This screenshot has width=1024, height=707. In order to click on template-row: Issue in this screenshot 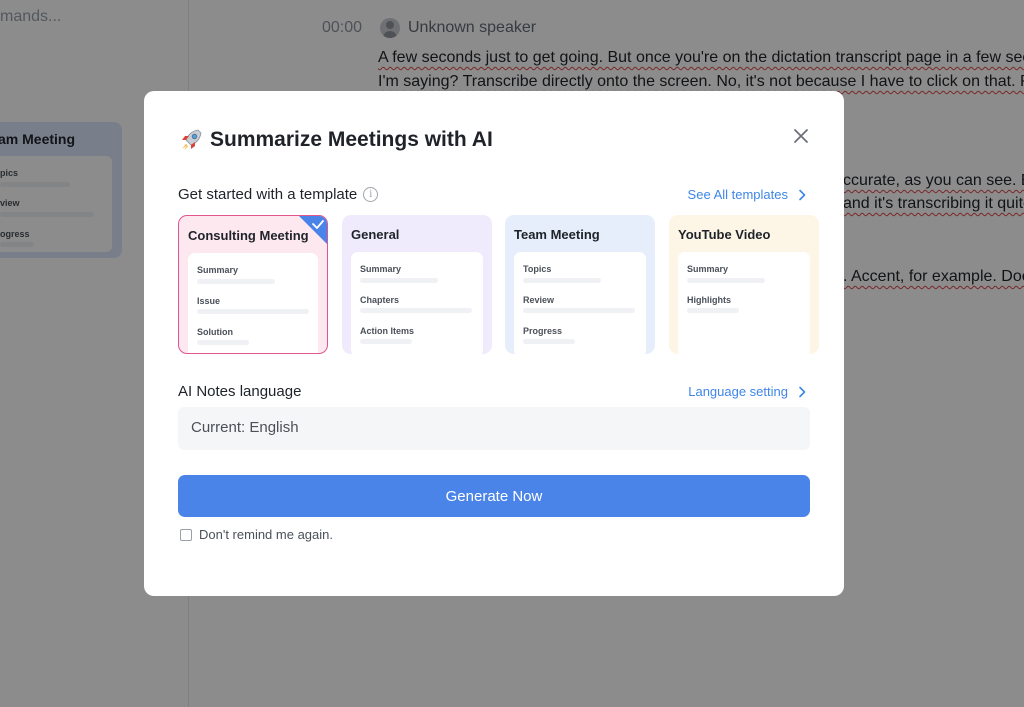, I will do `click(209, 301)`.